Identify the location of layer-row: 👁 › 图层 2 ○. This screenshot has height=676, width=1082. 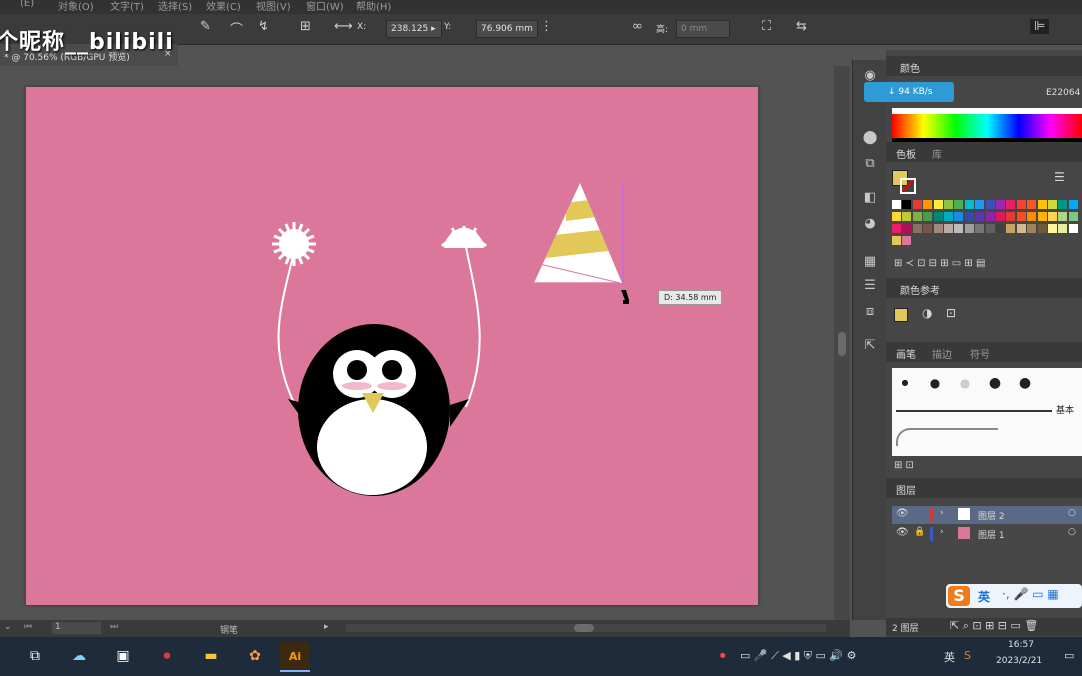
(987, 515).